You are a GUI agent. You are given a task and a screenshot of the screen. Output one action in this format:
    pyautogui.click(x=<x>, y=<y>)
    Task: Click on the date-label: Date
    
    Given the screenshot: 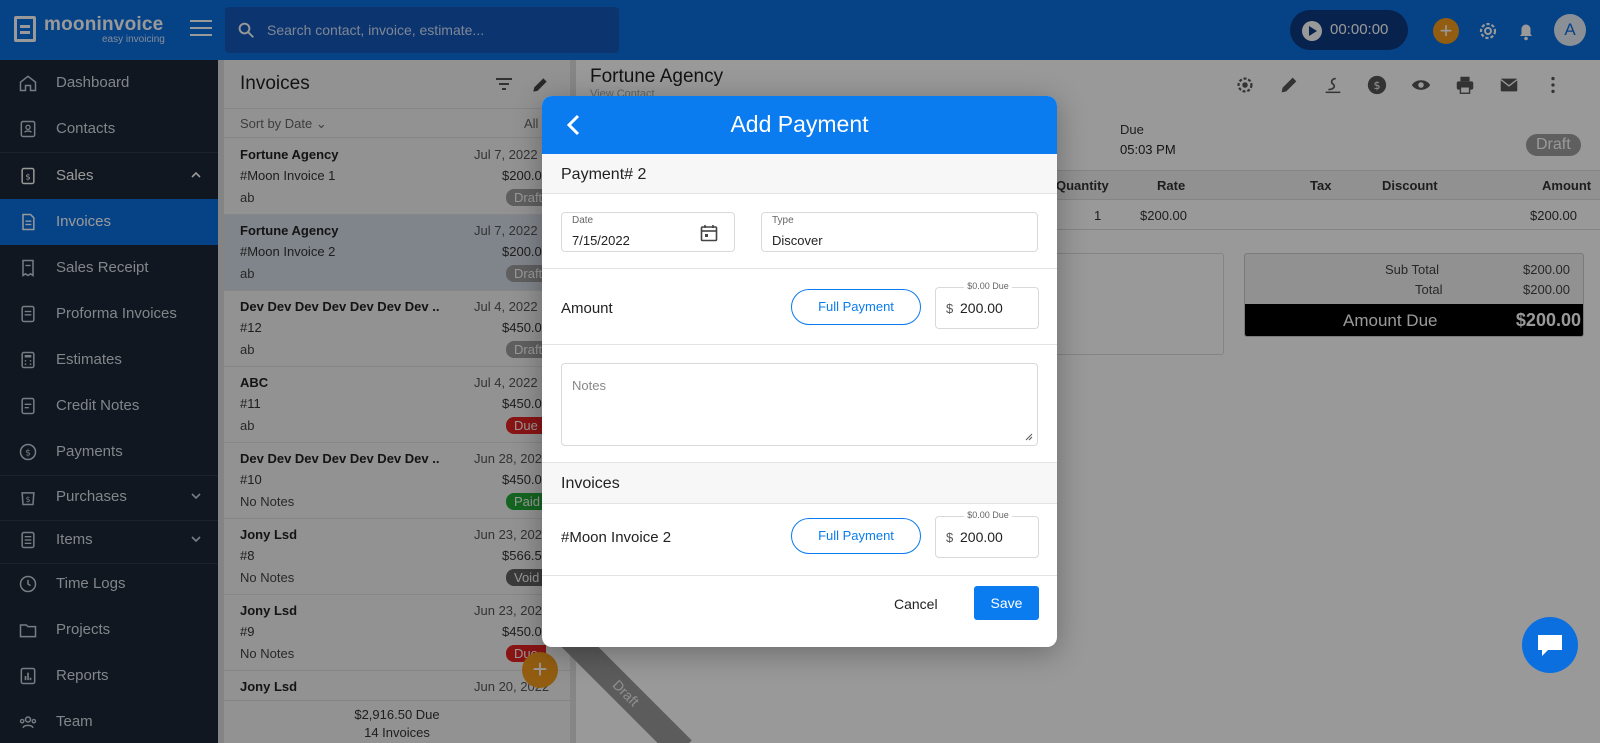 What is the action you would take?
    pyautogui.click(x=583, y=220)
    